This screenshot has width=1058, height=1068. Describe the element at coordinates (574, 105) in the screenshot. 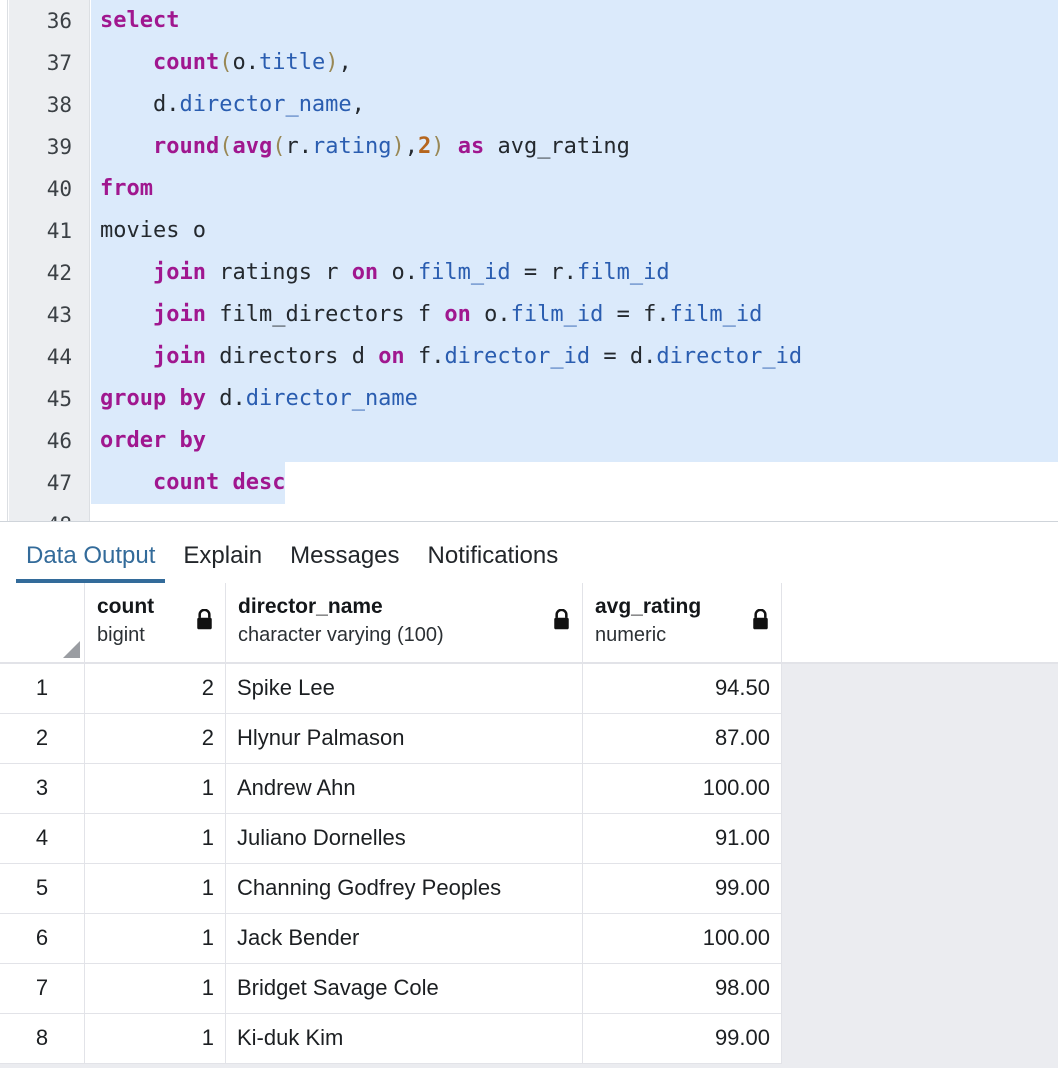

I see `code-line: d.director_name,` at that location.